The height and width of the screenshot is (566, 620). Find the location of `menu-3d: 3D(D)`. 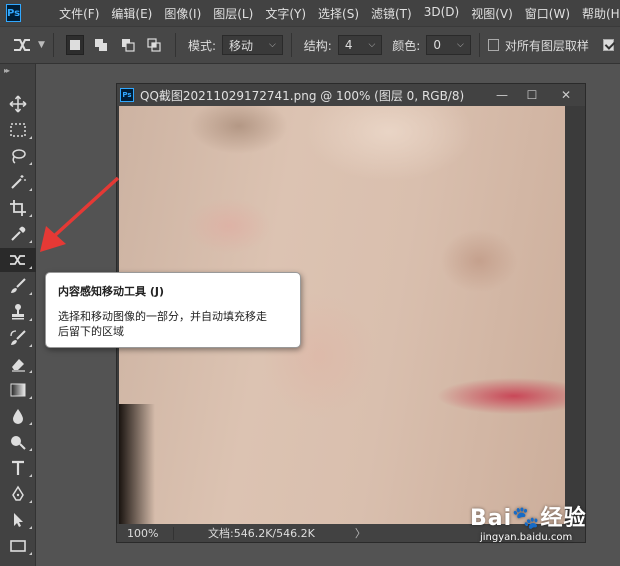

menu-3d: 3D(D) is located at coordinates (441, 13).